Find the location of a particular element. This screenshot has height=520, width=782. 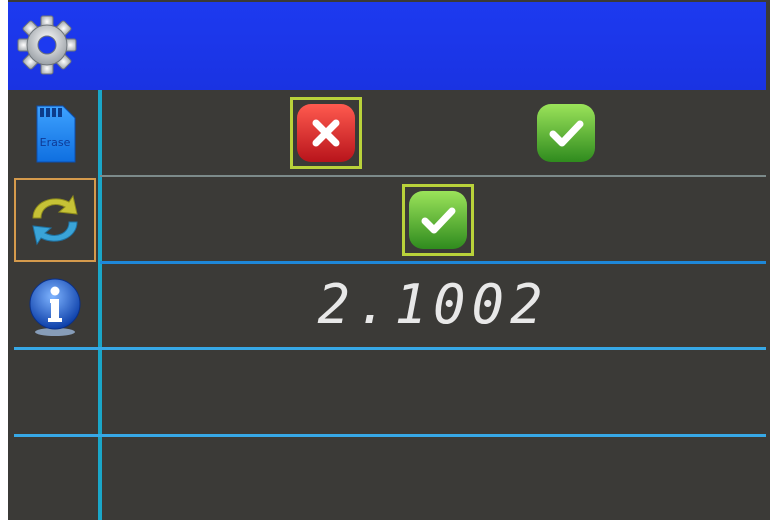

settings-button is located at coordinates (47, 45).